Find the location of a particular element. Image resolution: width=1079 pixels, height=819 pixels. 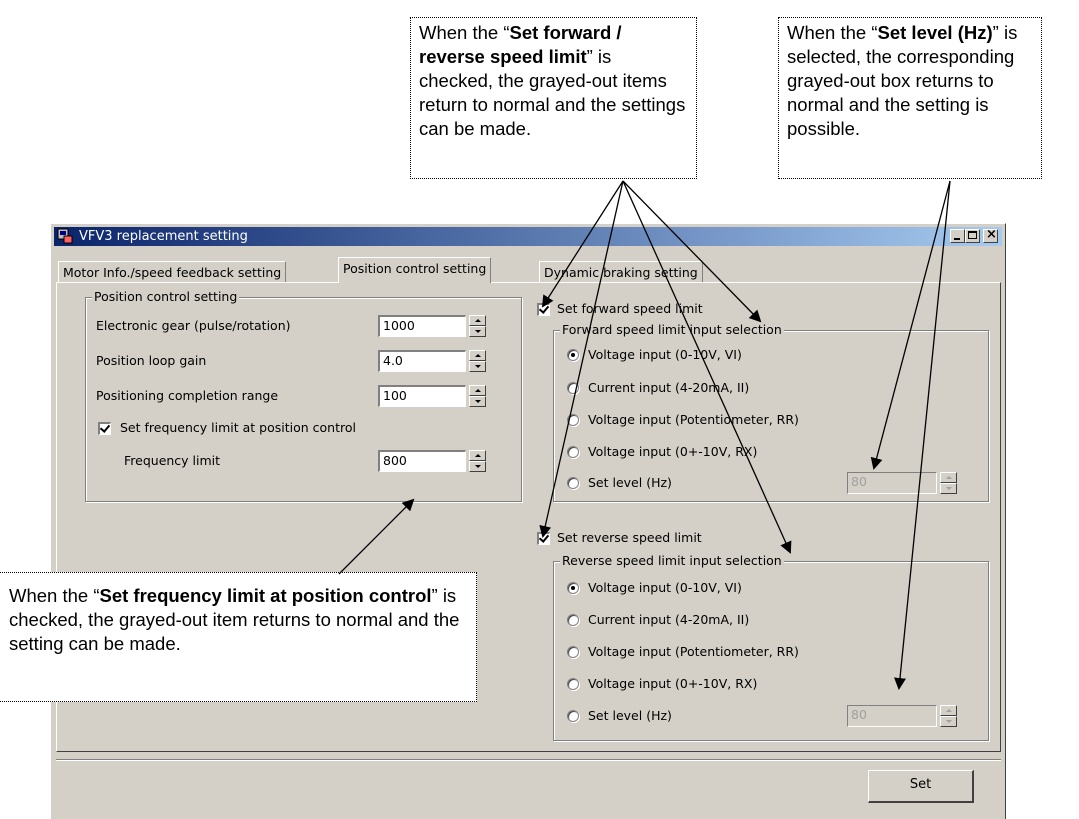

reverse-option-vi-radio is located at coordinates (573, 588).